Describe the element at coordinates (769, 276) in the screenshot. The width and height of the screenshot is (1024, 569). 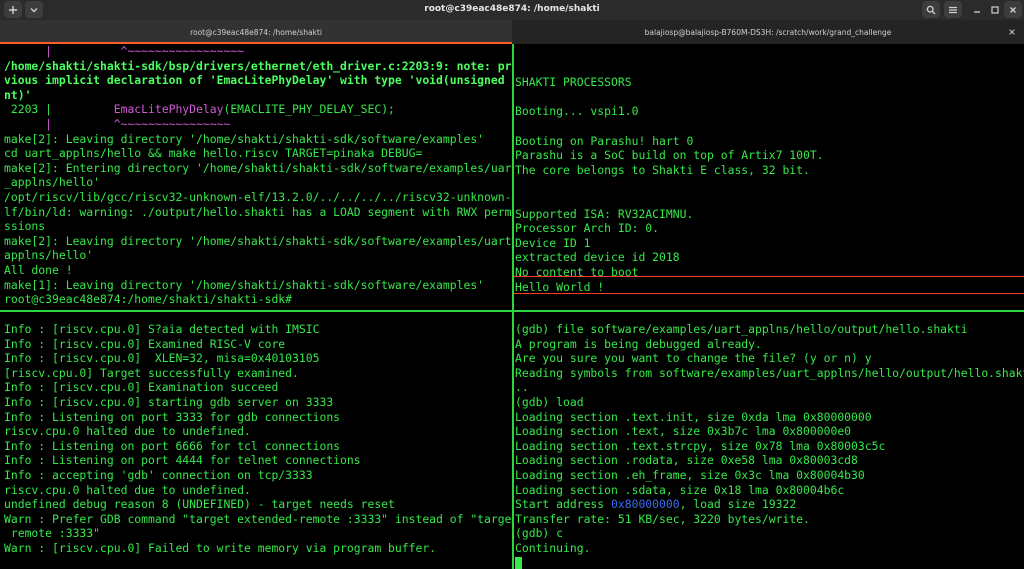
I see `highlight-top-border` at that location.